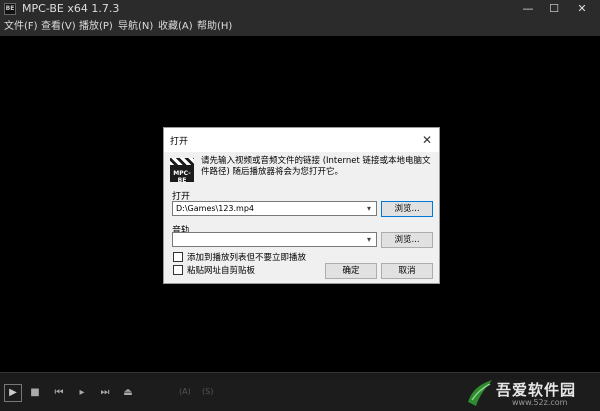 The width and height of the screenshot is (600, 411). I want to click on menu-view: 查看(V), so click(58, 27).